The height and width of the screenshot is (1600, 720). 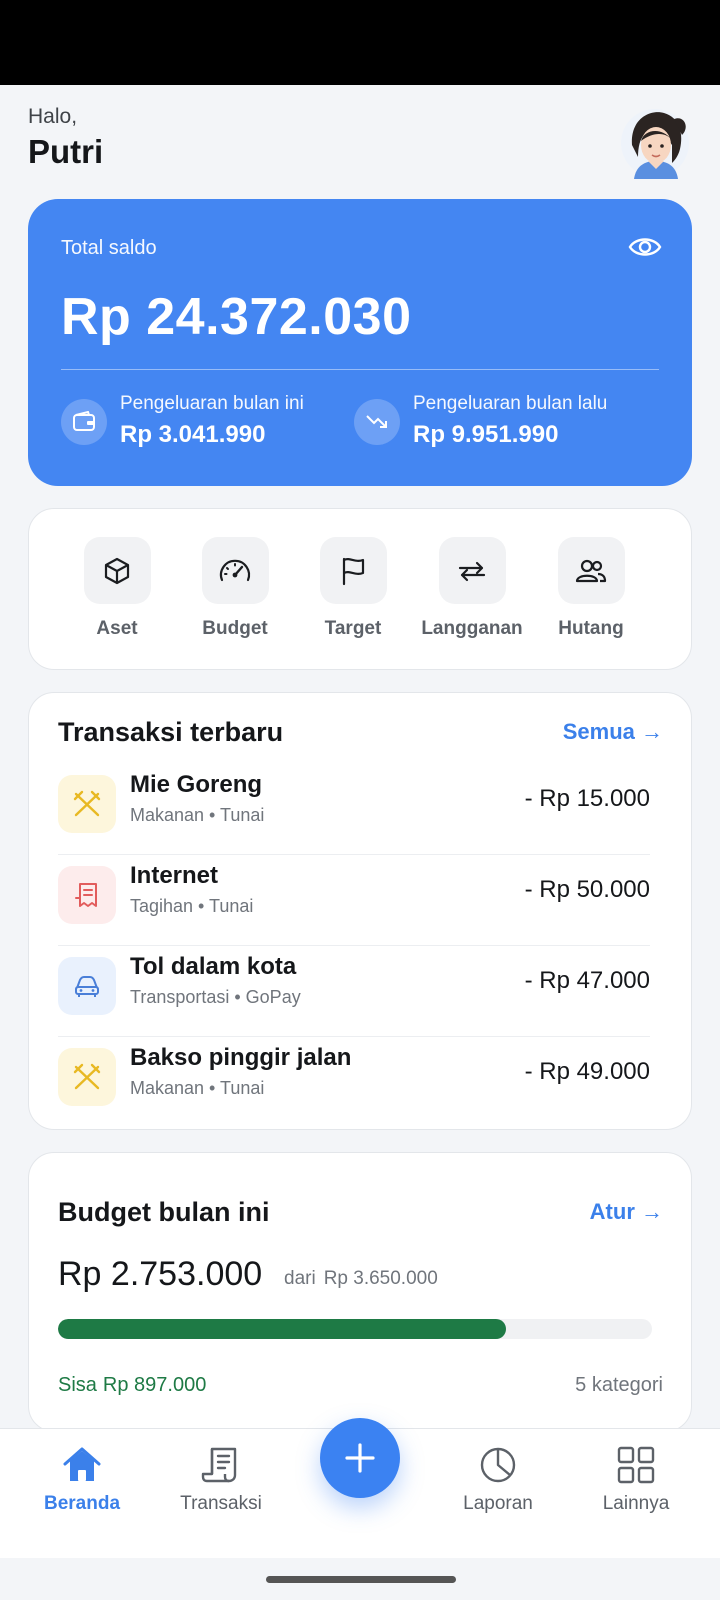 I want to click on budget-categories: 5 kategori, so click(x=619, y=1385).